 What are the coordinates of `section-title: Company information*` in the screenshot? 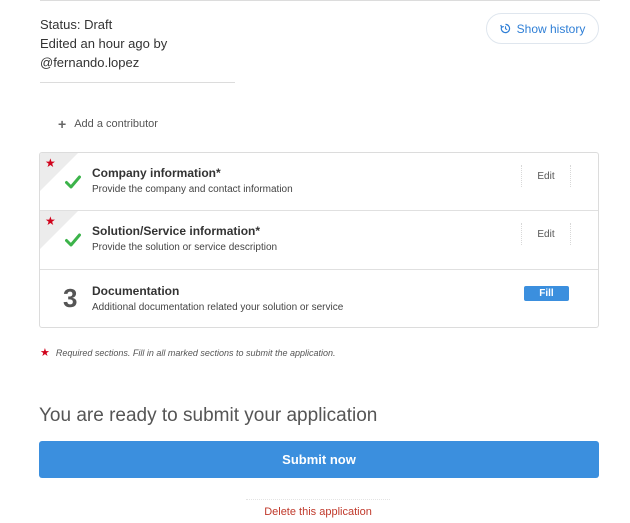 It's located at (156, 173).